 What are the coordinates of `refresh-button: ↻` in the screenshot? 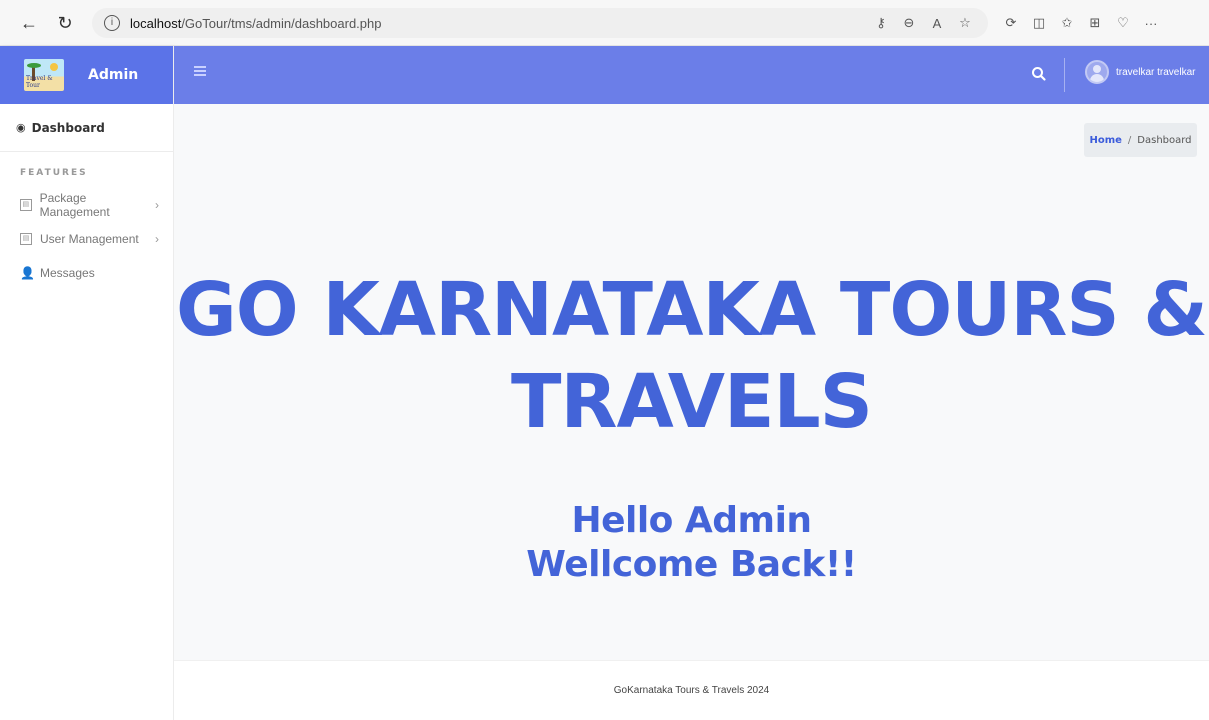 It's located at (65, 23).